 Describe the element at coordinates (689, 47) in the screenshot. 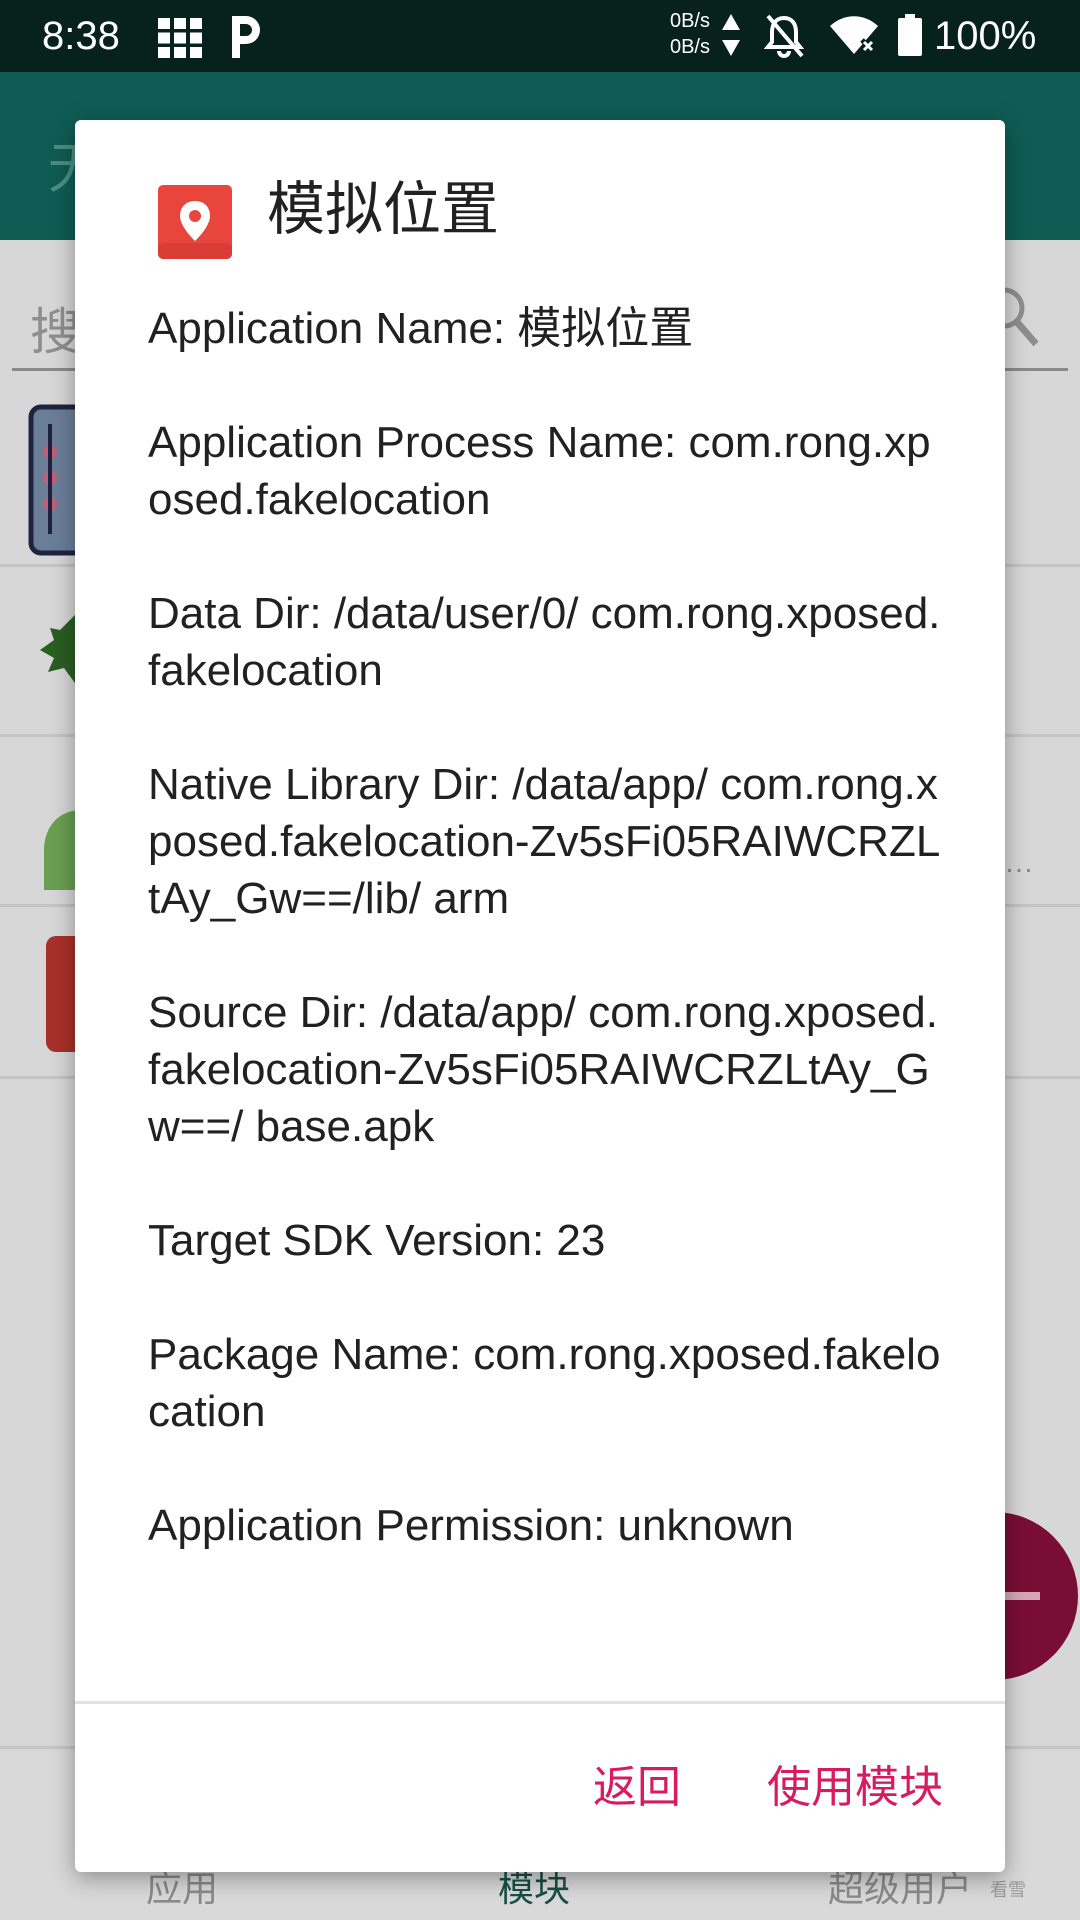

I see `net-speed-down: 0B/s` at that location.